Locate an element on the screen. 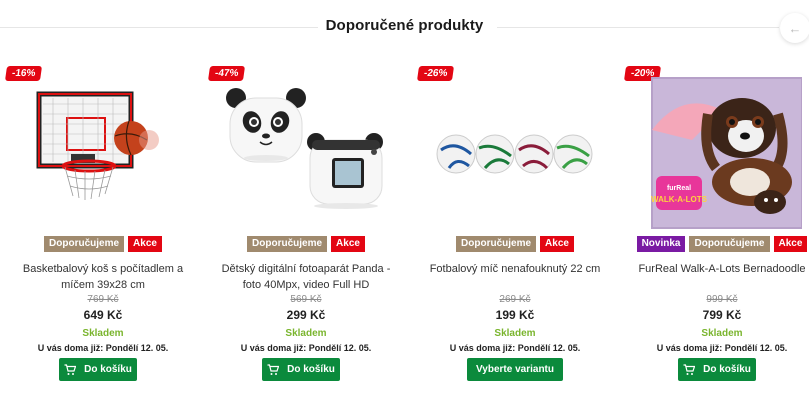 This screenshot has height=400, width=809. select-variant-label: Vyberte variantu is located at coordinates (515, 369).